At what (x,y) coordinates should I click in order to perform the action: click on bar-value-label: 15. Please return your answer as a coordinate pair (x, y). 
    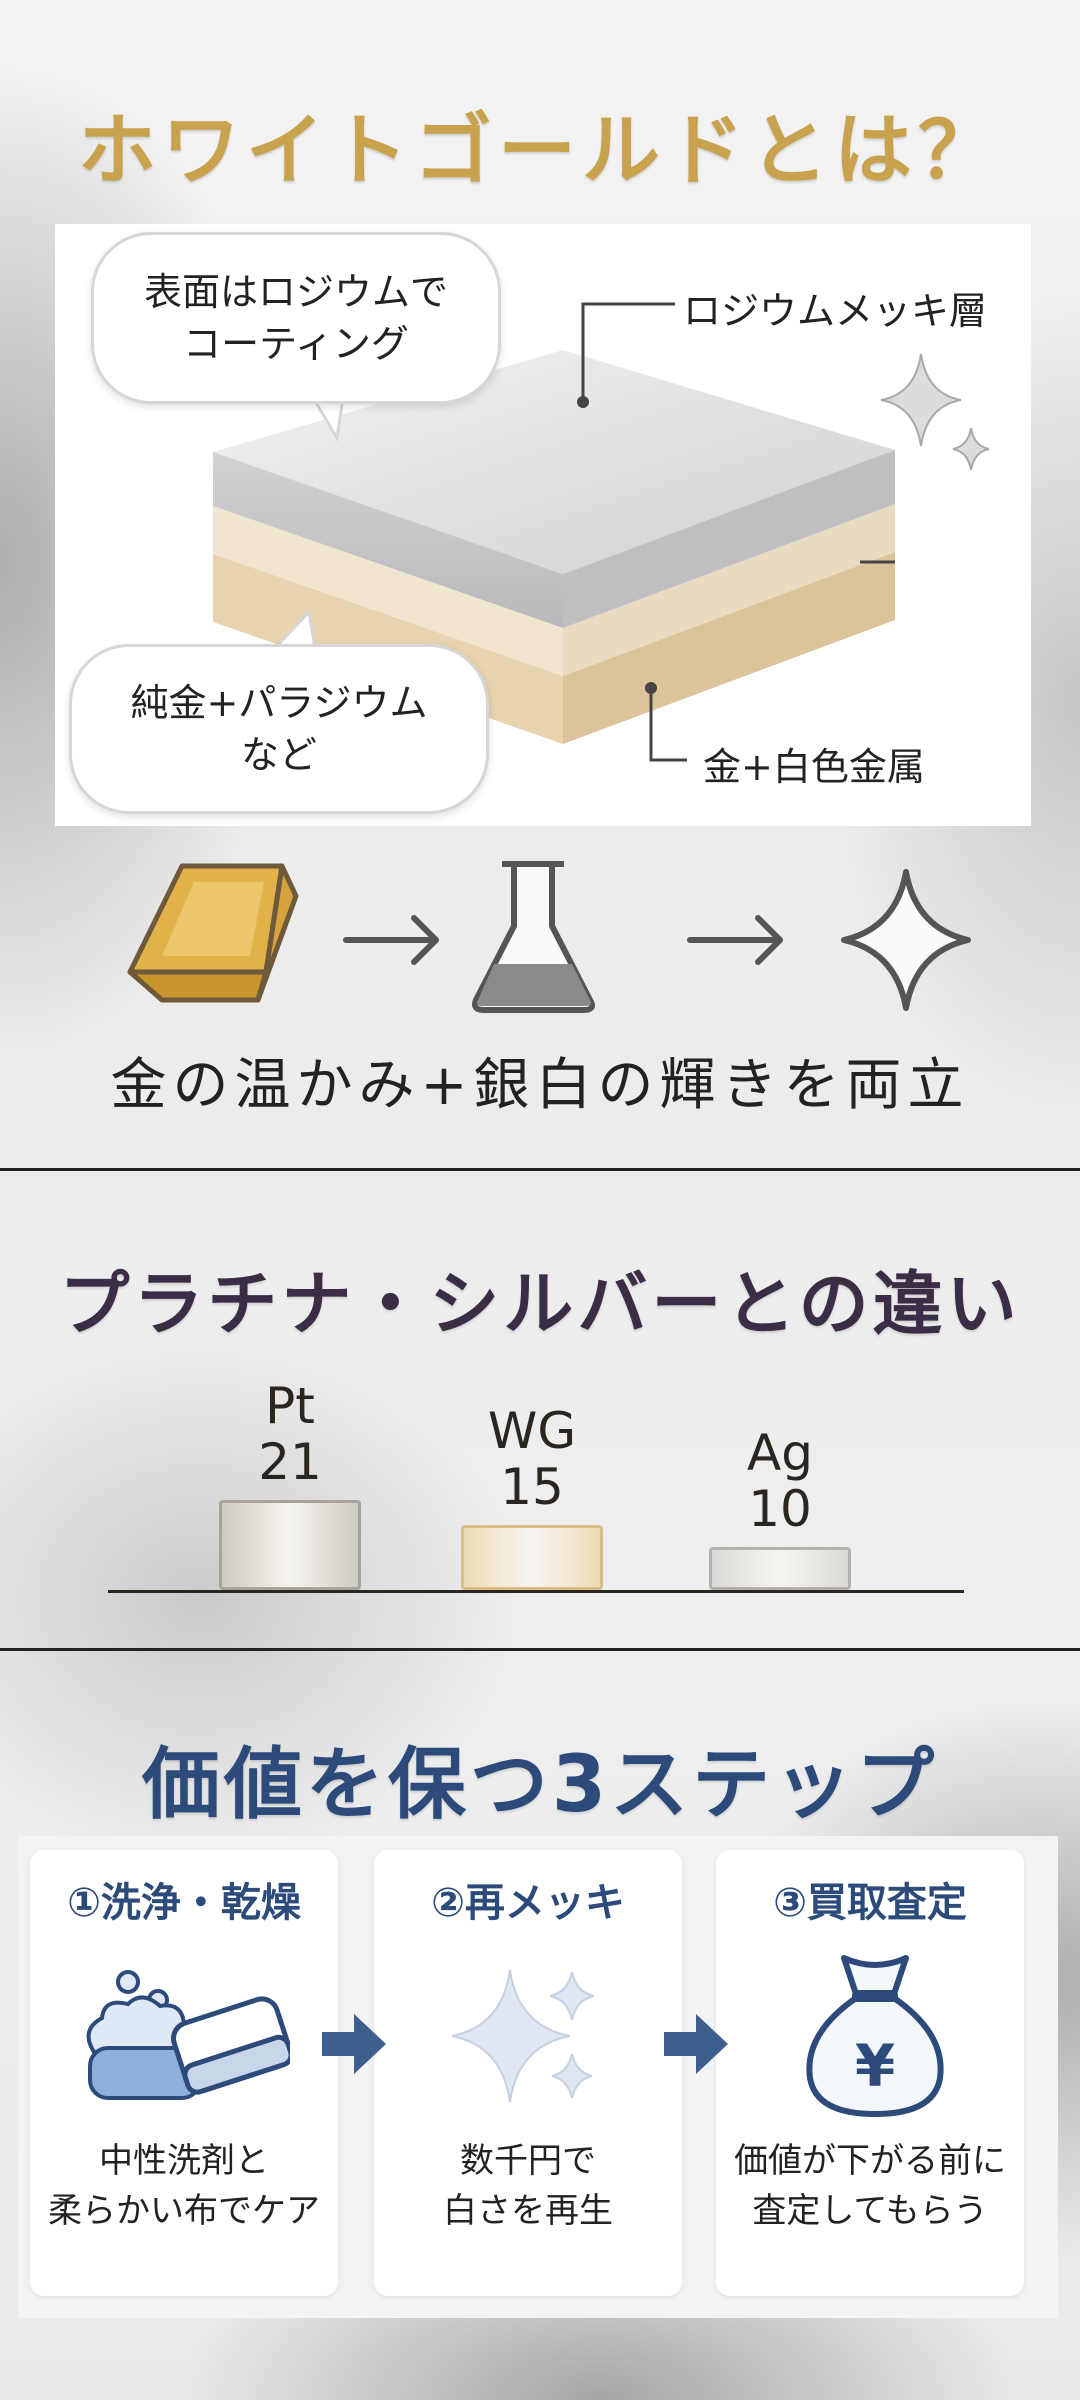
    Looking at the image, I should click on (532, 1487).